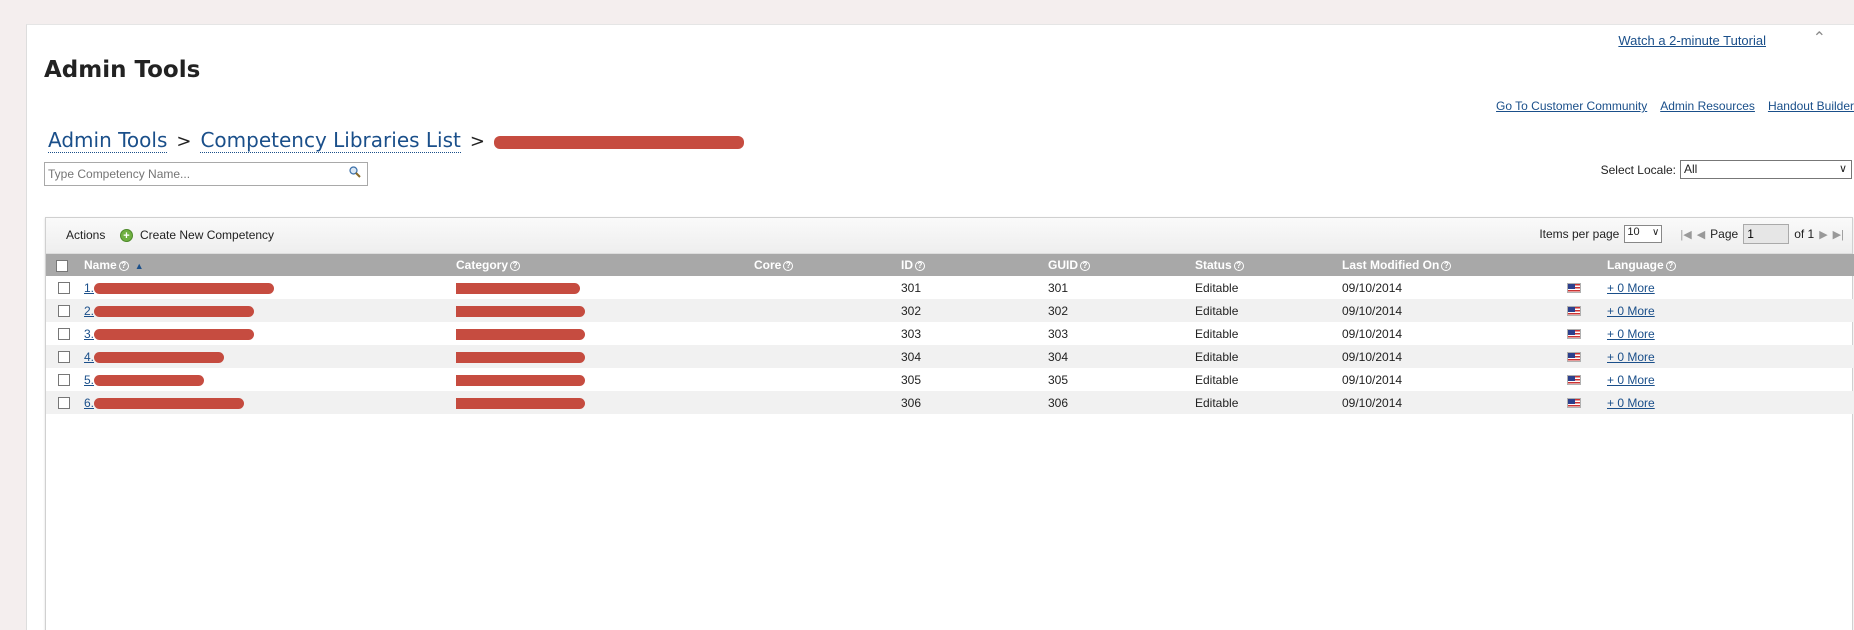 The width and height of the screenshot is (1854, 630). I want to click on chevron-up-icon: ⌃, so click(1819, 38).